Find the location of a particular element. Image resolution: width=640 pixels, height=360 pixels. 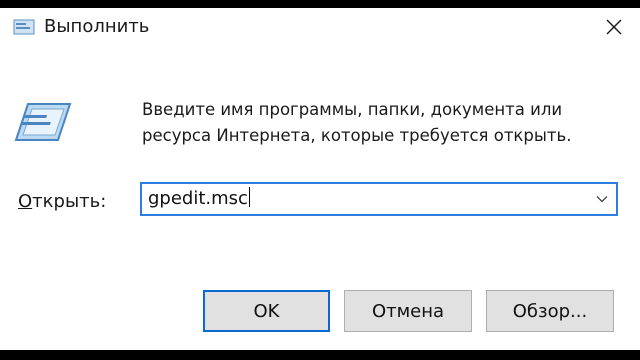

close-icon is located at coordinates (614, 27).